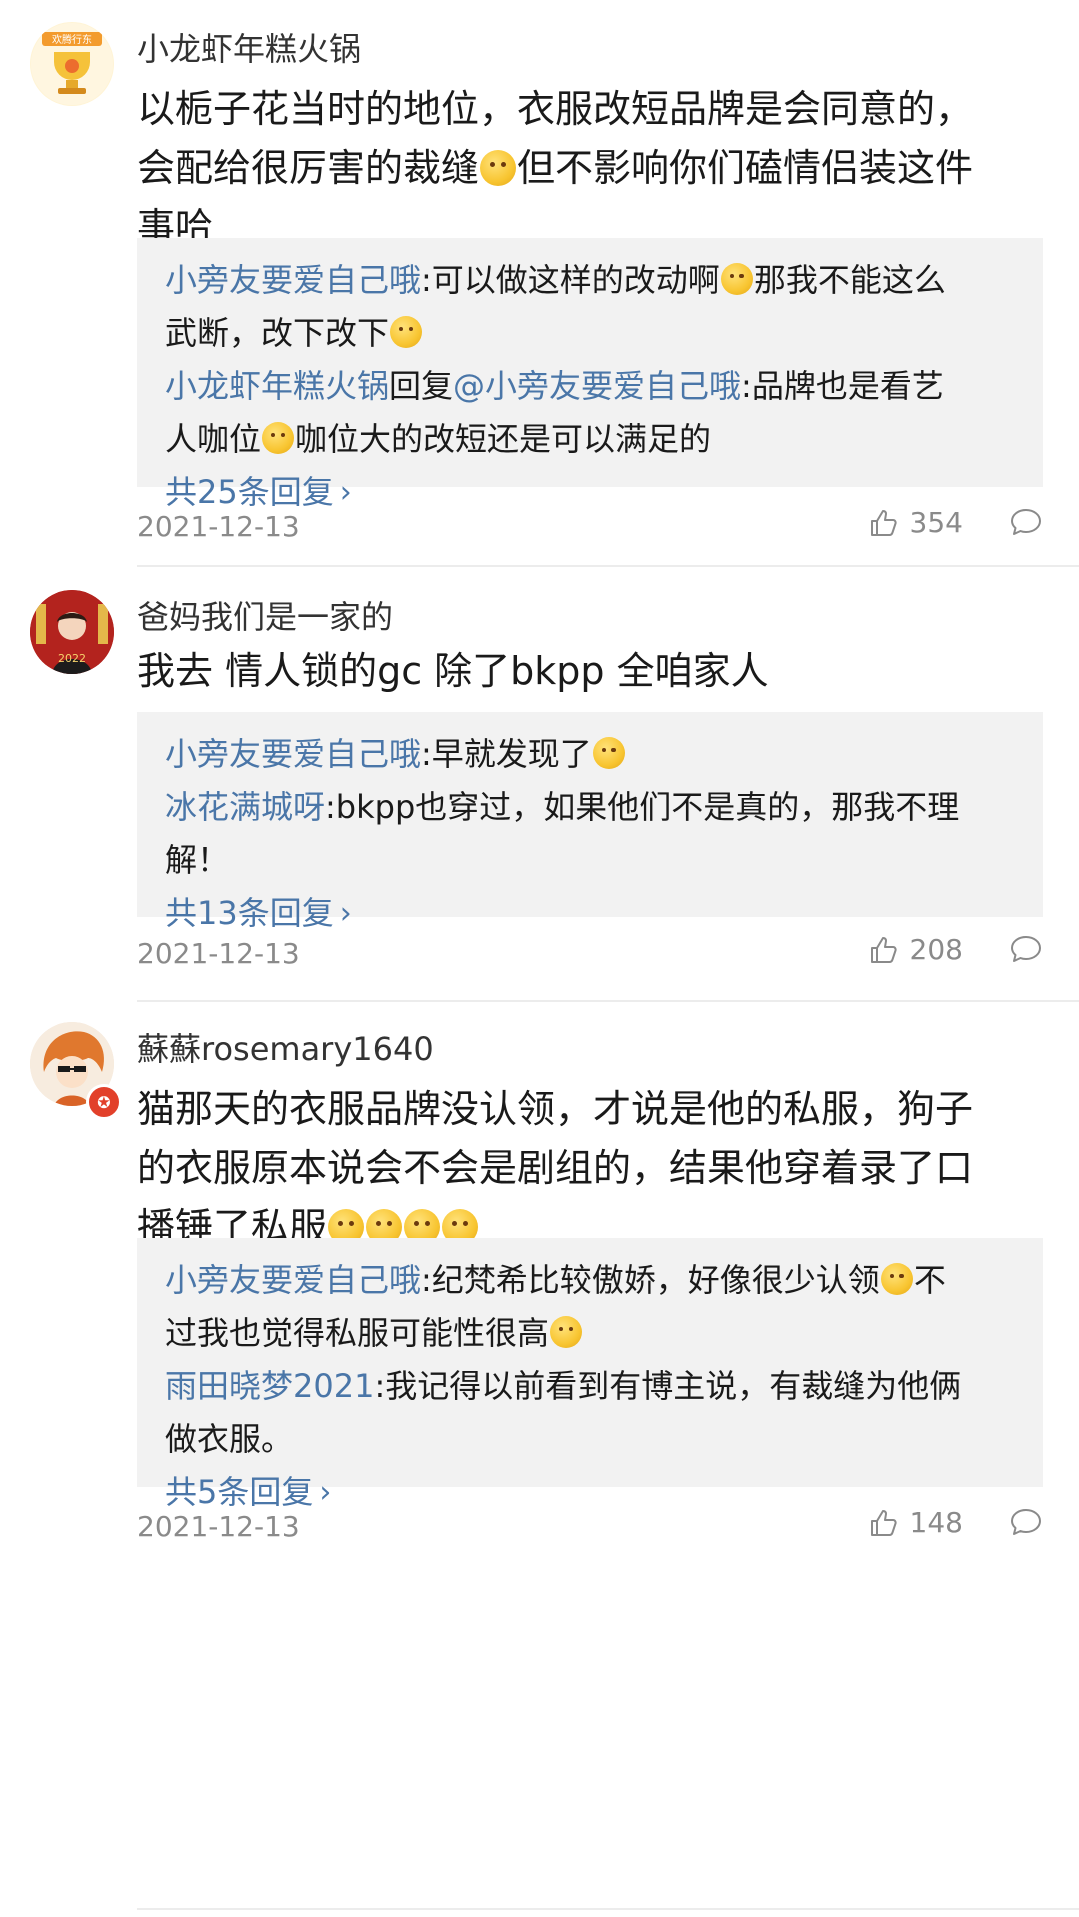 This screenshot has height=1917, width=1079. Describe the element at coordinates (736, 279) in the screenshot. I see `surprised-emoji-icon` at that location.